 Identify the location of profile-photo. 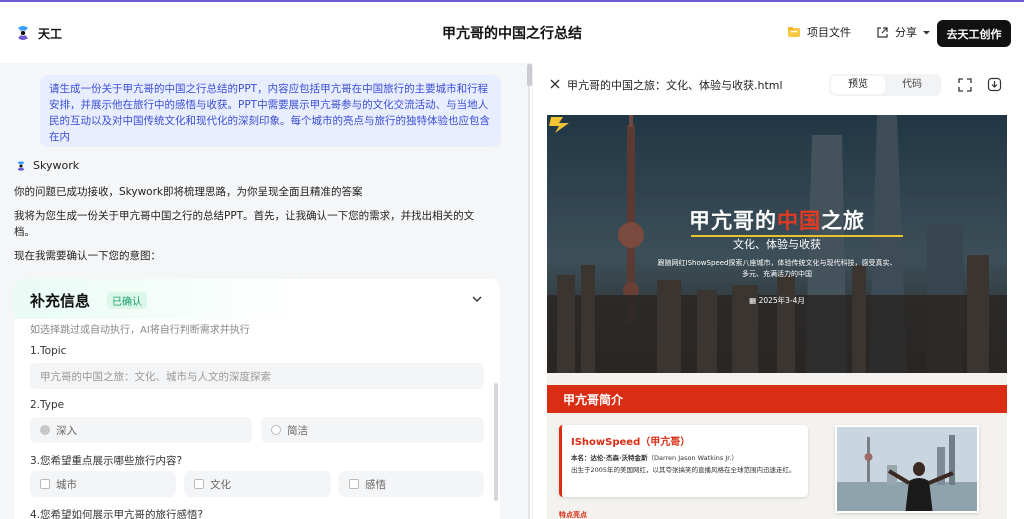
(907, 469).